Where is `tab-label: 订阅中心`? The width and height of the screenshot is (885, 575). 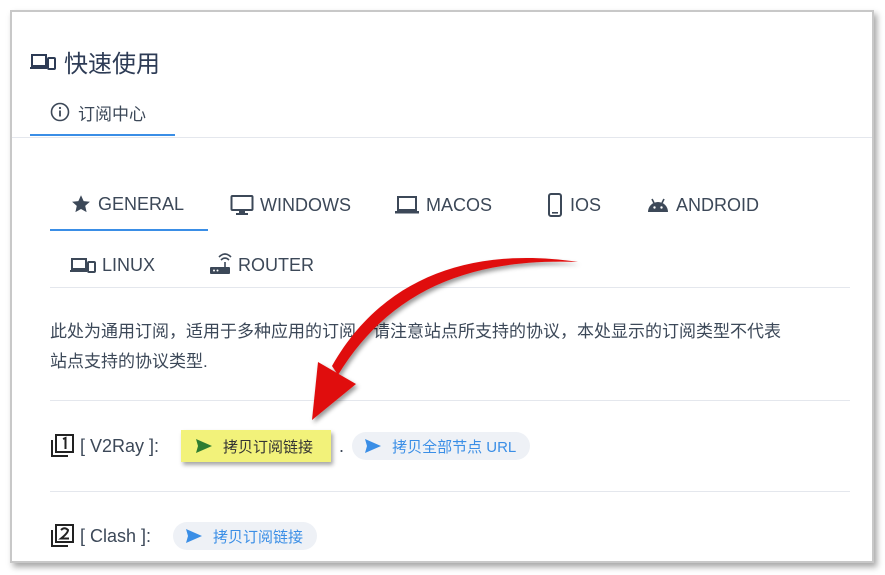 tab-label: 订阅中心 is located at coordinates (112, 114).